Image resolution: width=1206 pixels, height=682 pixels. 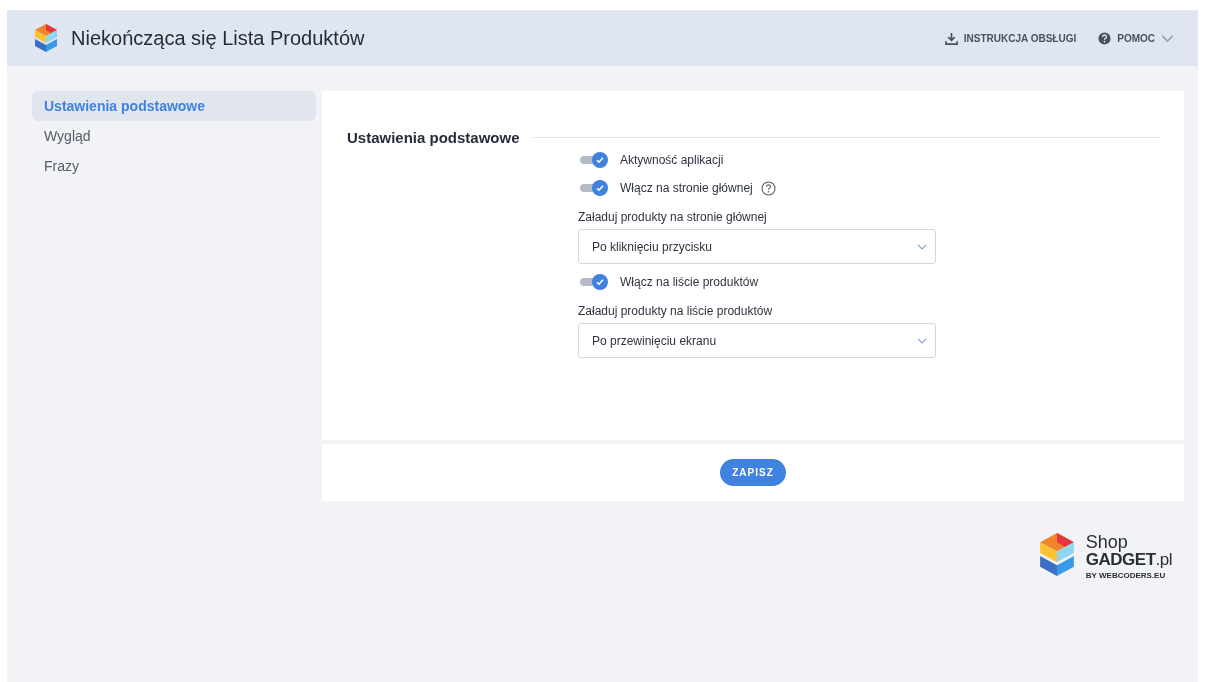 What do you see at coordinates (1010, 38) in the screenshot?
I see `manual-link: INSTRUKCJA OBSŁUGI` at bounding box center [1010, 38].